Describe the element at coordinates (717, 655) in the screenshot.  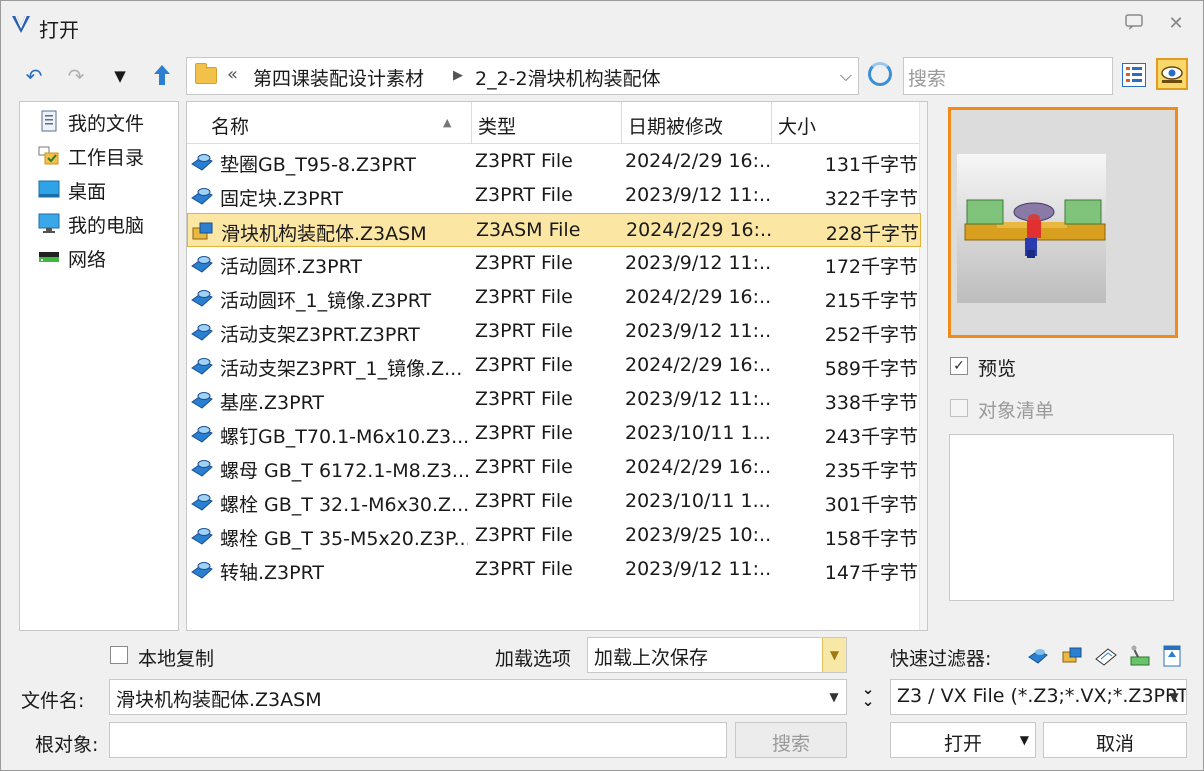
I see `load-option-select: 加载上次保存 ▼` at that location.